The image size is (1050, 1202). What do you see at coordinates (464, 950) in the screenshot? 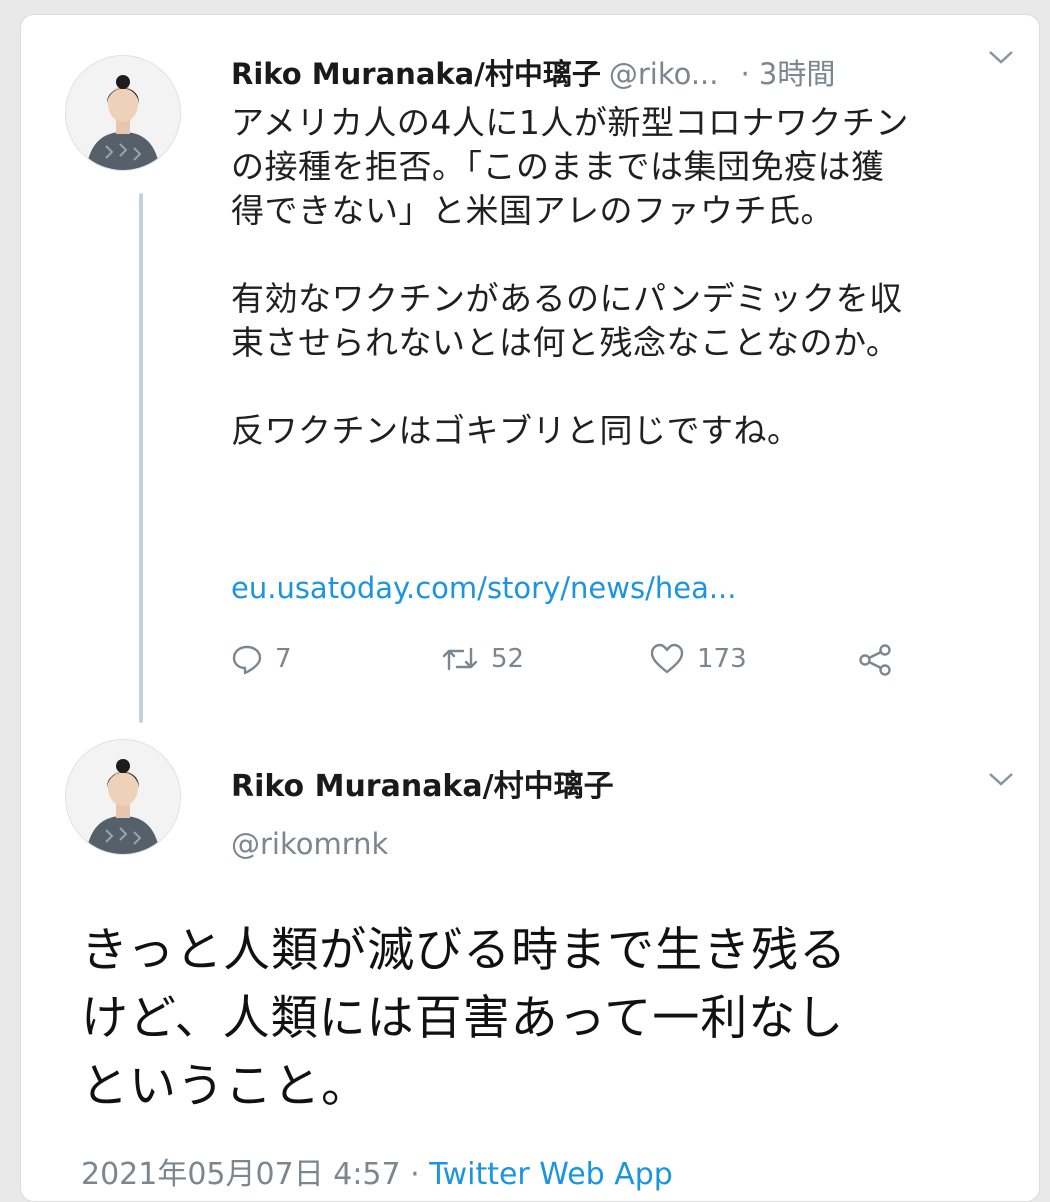
I see `tweet-line: きっと人類が滅びる時まで生き残る` at bounding box center [464, 950].